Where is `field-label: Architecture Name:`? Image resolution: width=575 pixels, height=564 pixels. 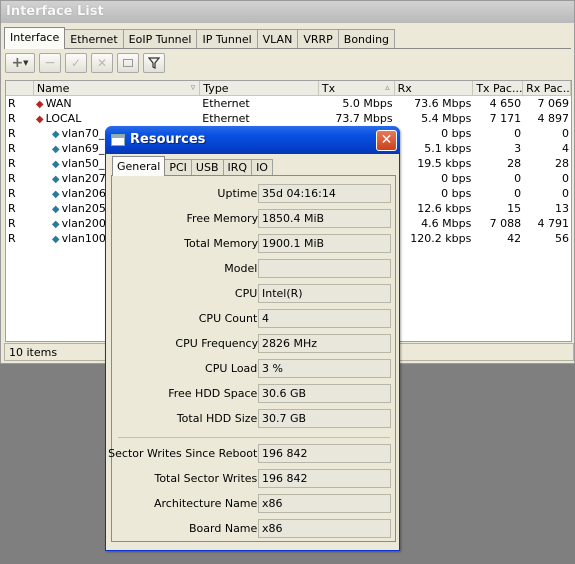
field-label: Architecture Name: is located at coordinates (207, 503).